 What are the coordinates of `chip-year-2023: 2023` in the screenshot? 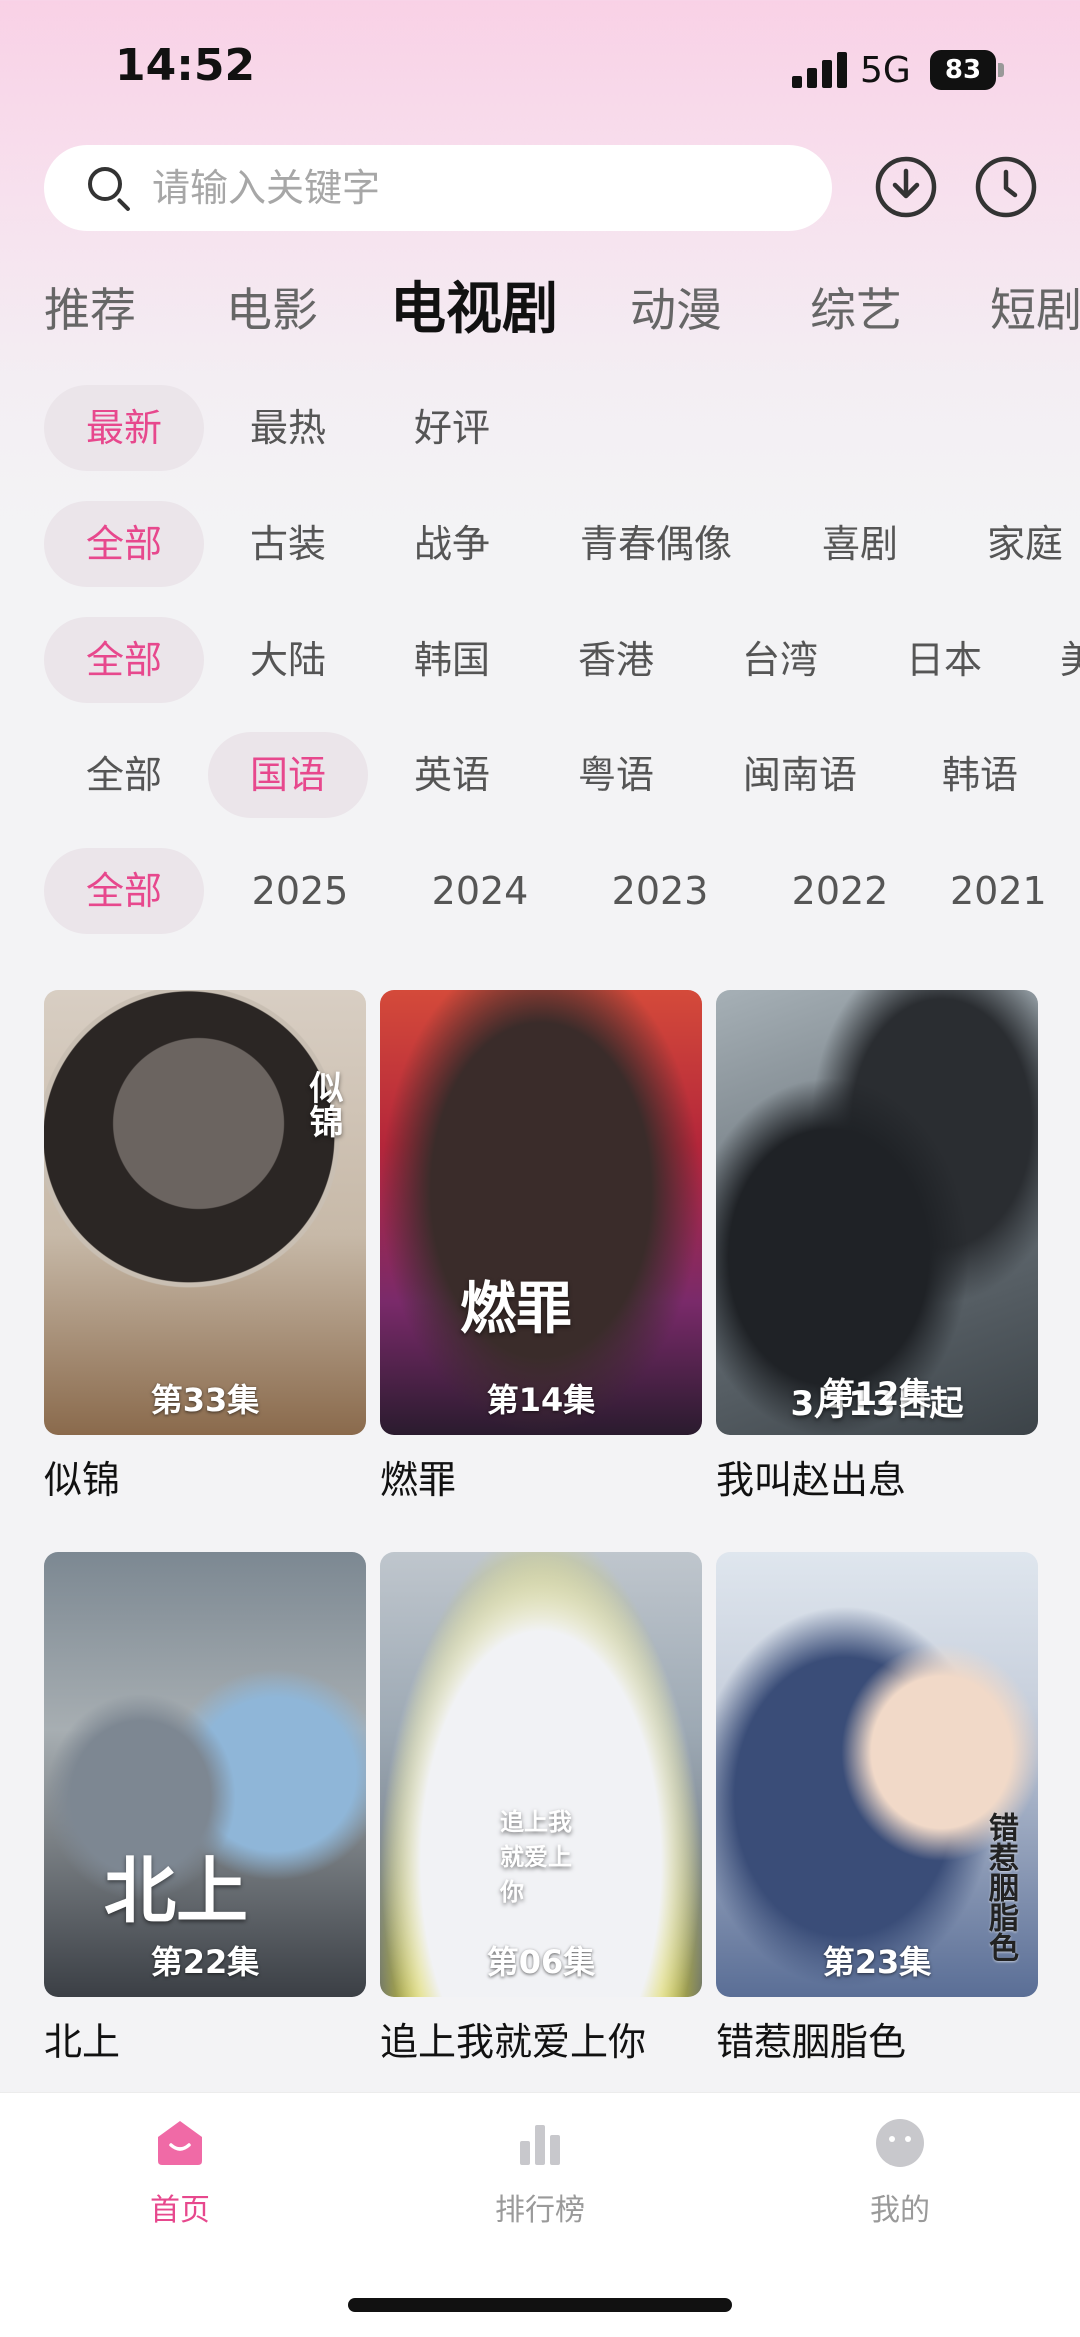 It's located at (660, 891).